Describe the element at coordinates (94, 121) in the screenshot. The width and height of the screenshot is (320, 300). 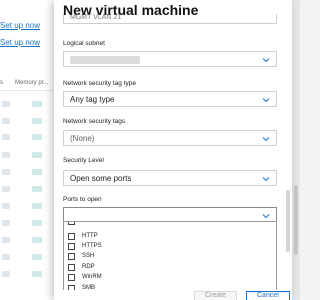
I see `nsg-tags-label: Network security tags` at that location.